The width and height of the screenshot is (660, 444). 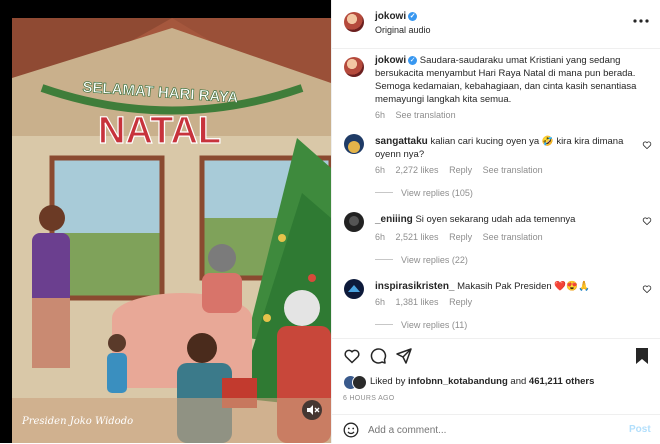 I want to click on add-comment-bar: Post, so click(x=496, y=429).